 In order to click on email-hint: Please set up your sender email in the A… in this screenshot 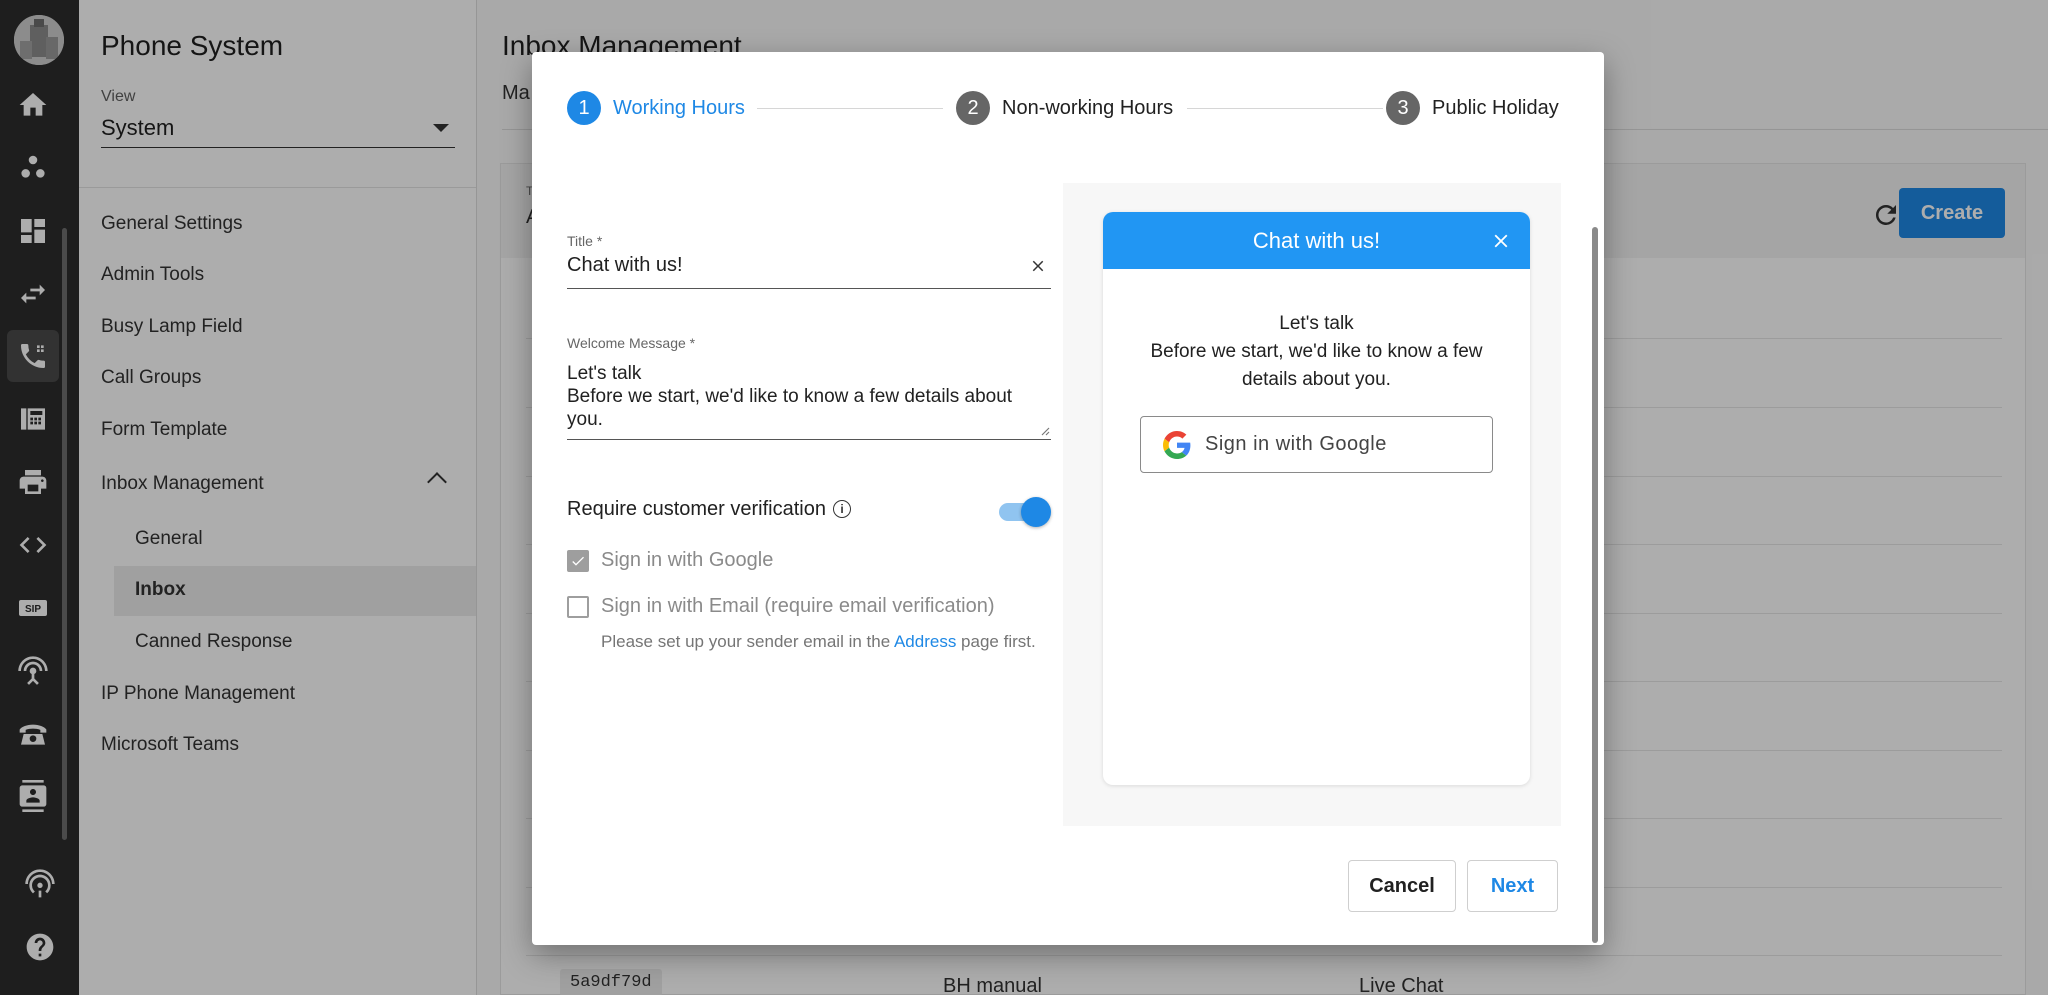, I will do `click(818, 642)`.